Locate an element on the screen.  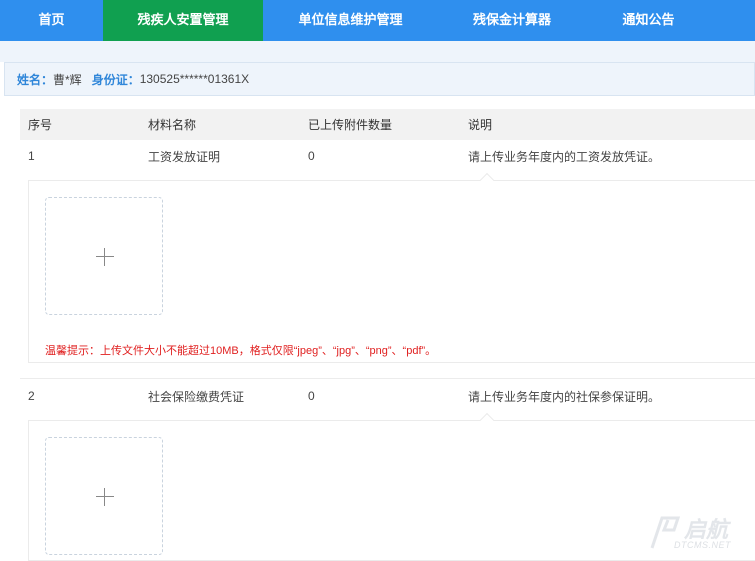
header-material: 材料名称 is located at coordinates (172, 125).